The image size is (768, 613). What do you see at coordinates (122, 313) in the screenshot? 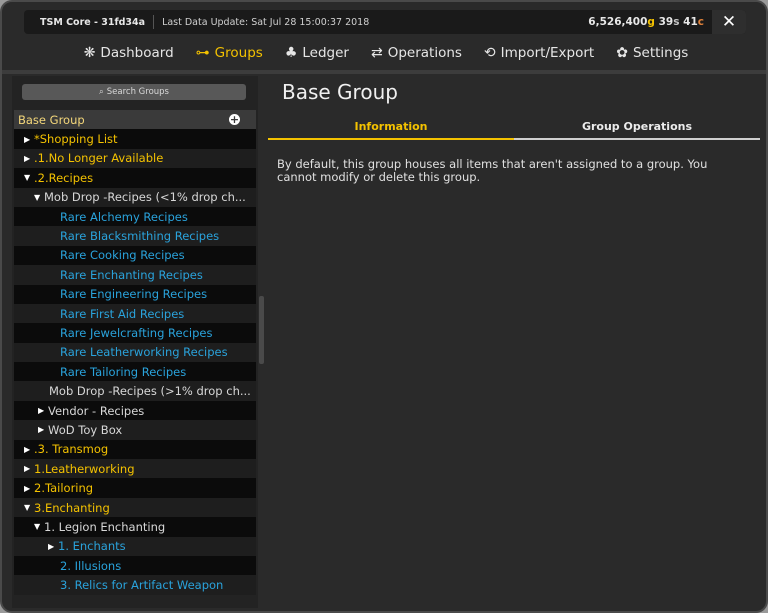
I see `tree-row-label: Rare First Aid Recipes` at bounding box center [122, 313].